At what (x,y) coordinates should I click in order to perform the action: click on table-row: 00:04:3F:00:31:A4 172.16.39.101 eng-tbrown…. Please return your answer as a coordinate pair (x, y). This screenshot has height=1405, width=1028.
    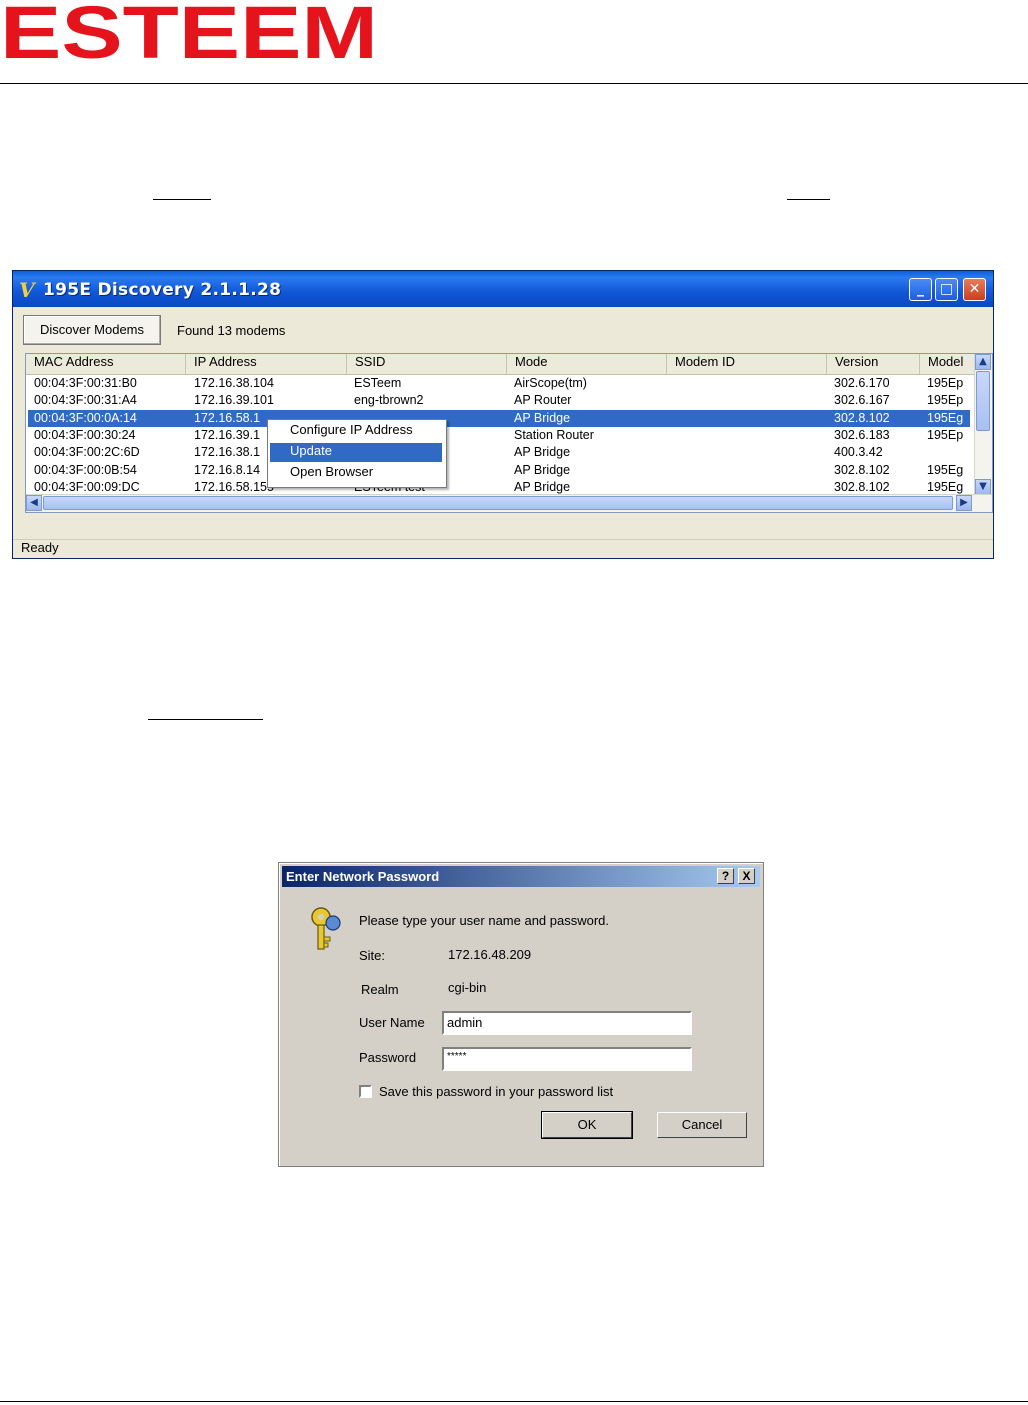
    Looking at the image, I should click on (499, 400).